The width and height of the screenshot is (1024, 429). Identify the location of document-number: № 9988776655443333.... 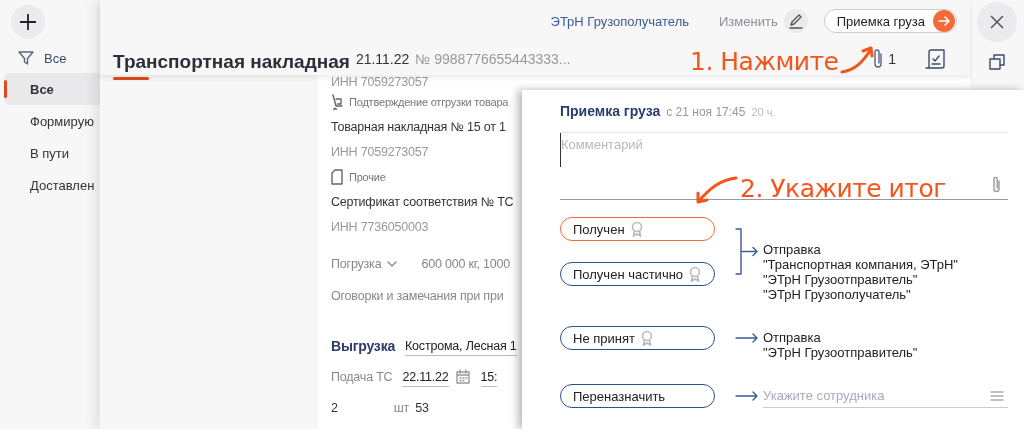
(493, 59).